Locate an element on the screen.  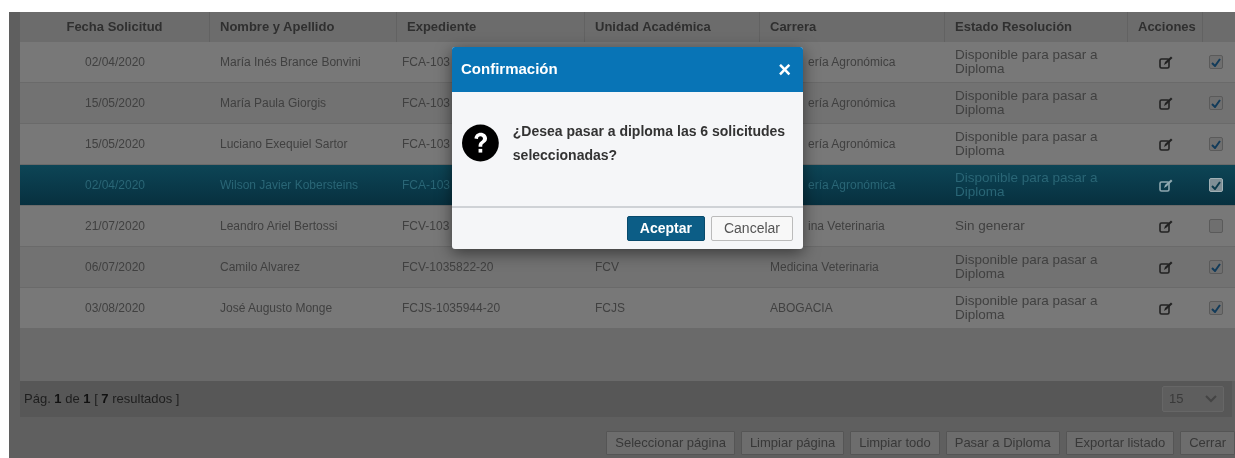
table-cell-text: José Augusto Monge is located at coordinates (276, 308).